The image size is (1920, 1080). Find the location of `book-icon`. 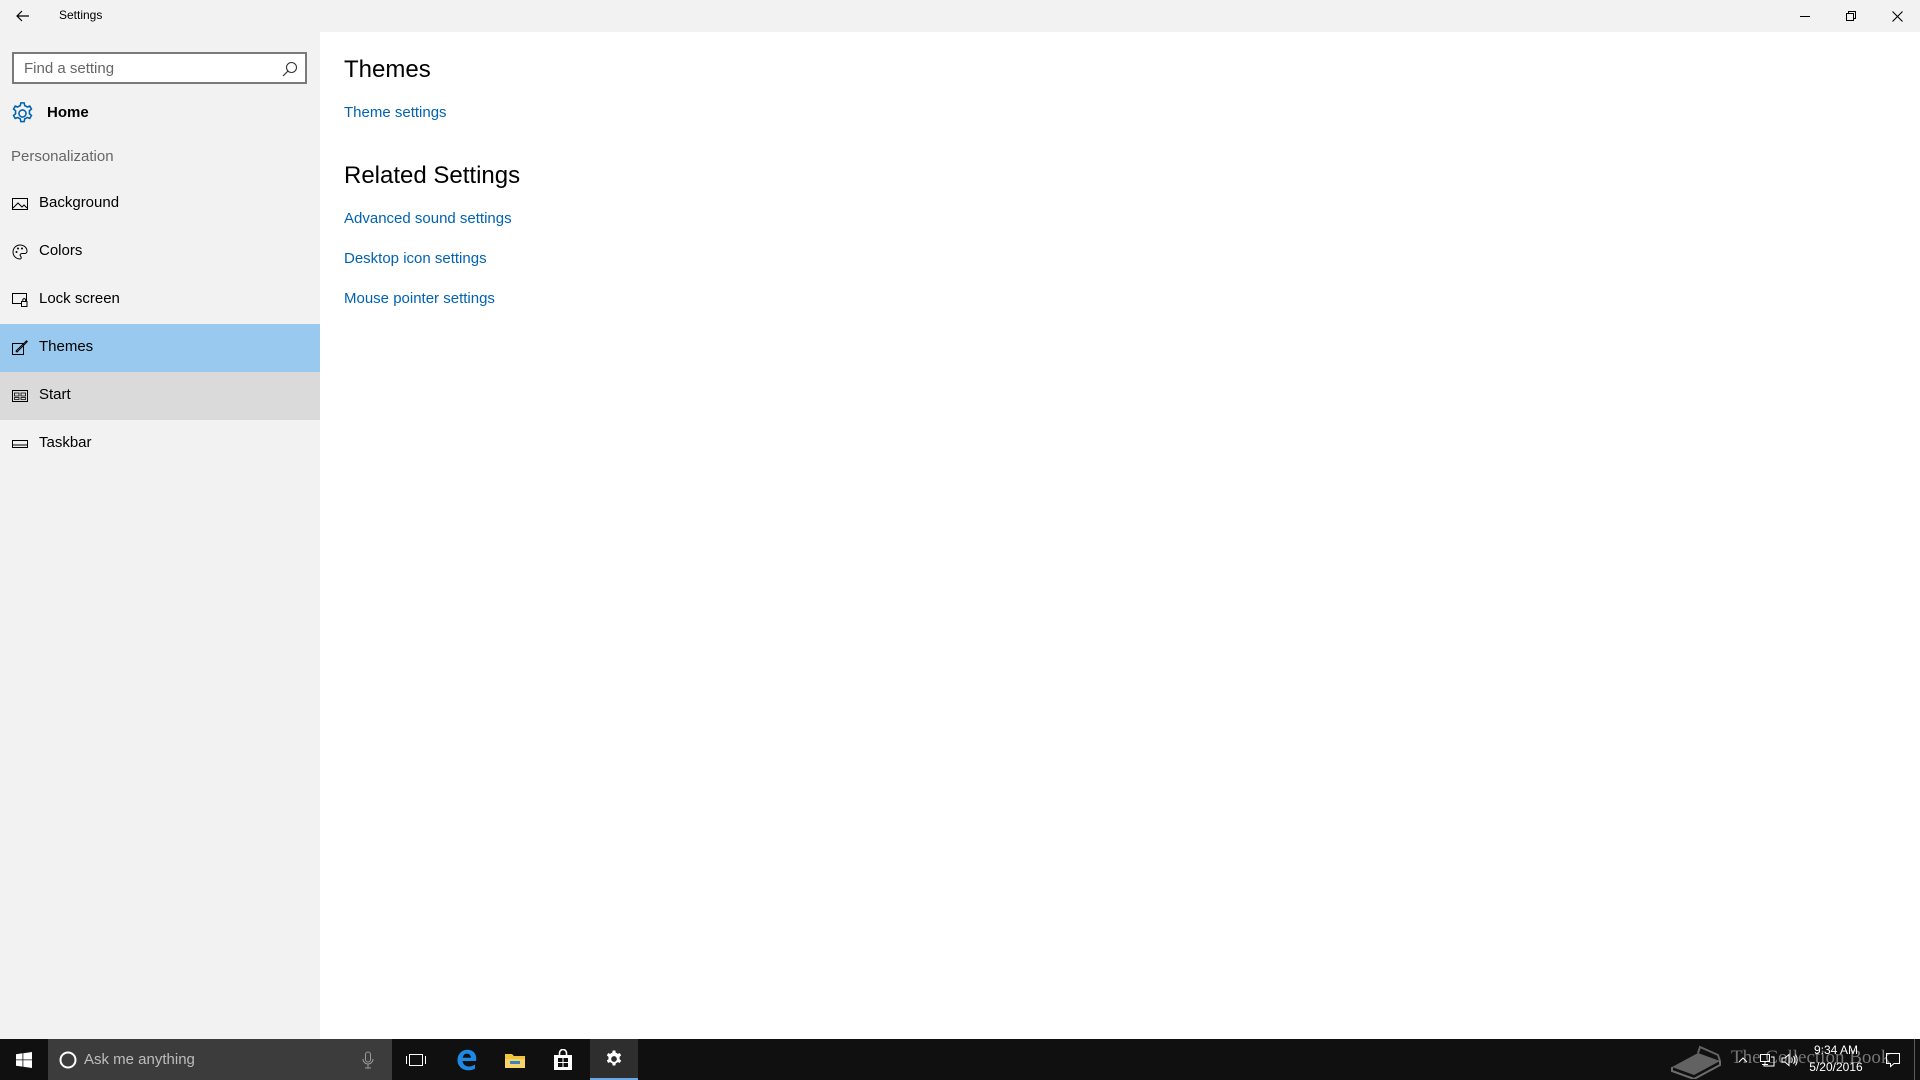

book-icon is located at coordinates (1696, 1062).